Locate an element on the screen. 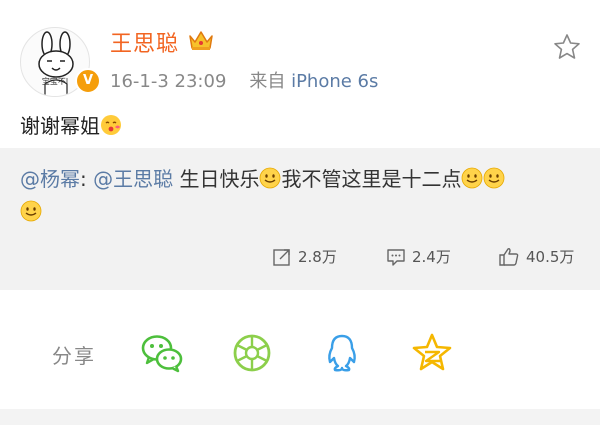 The height and width of the screenshot is (425, 600). star-icon is located at coordinates (567, 46).